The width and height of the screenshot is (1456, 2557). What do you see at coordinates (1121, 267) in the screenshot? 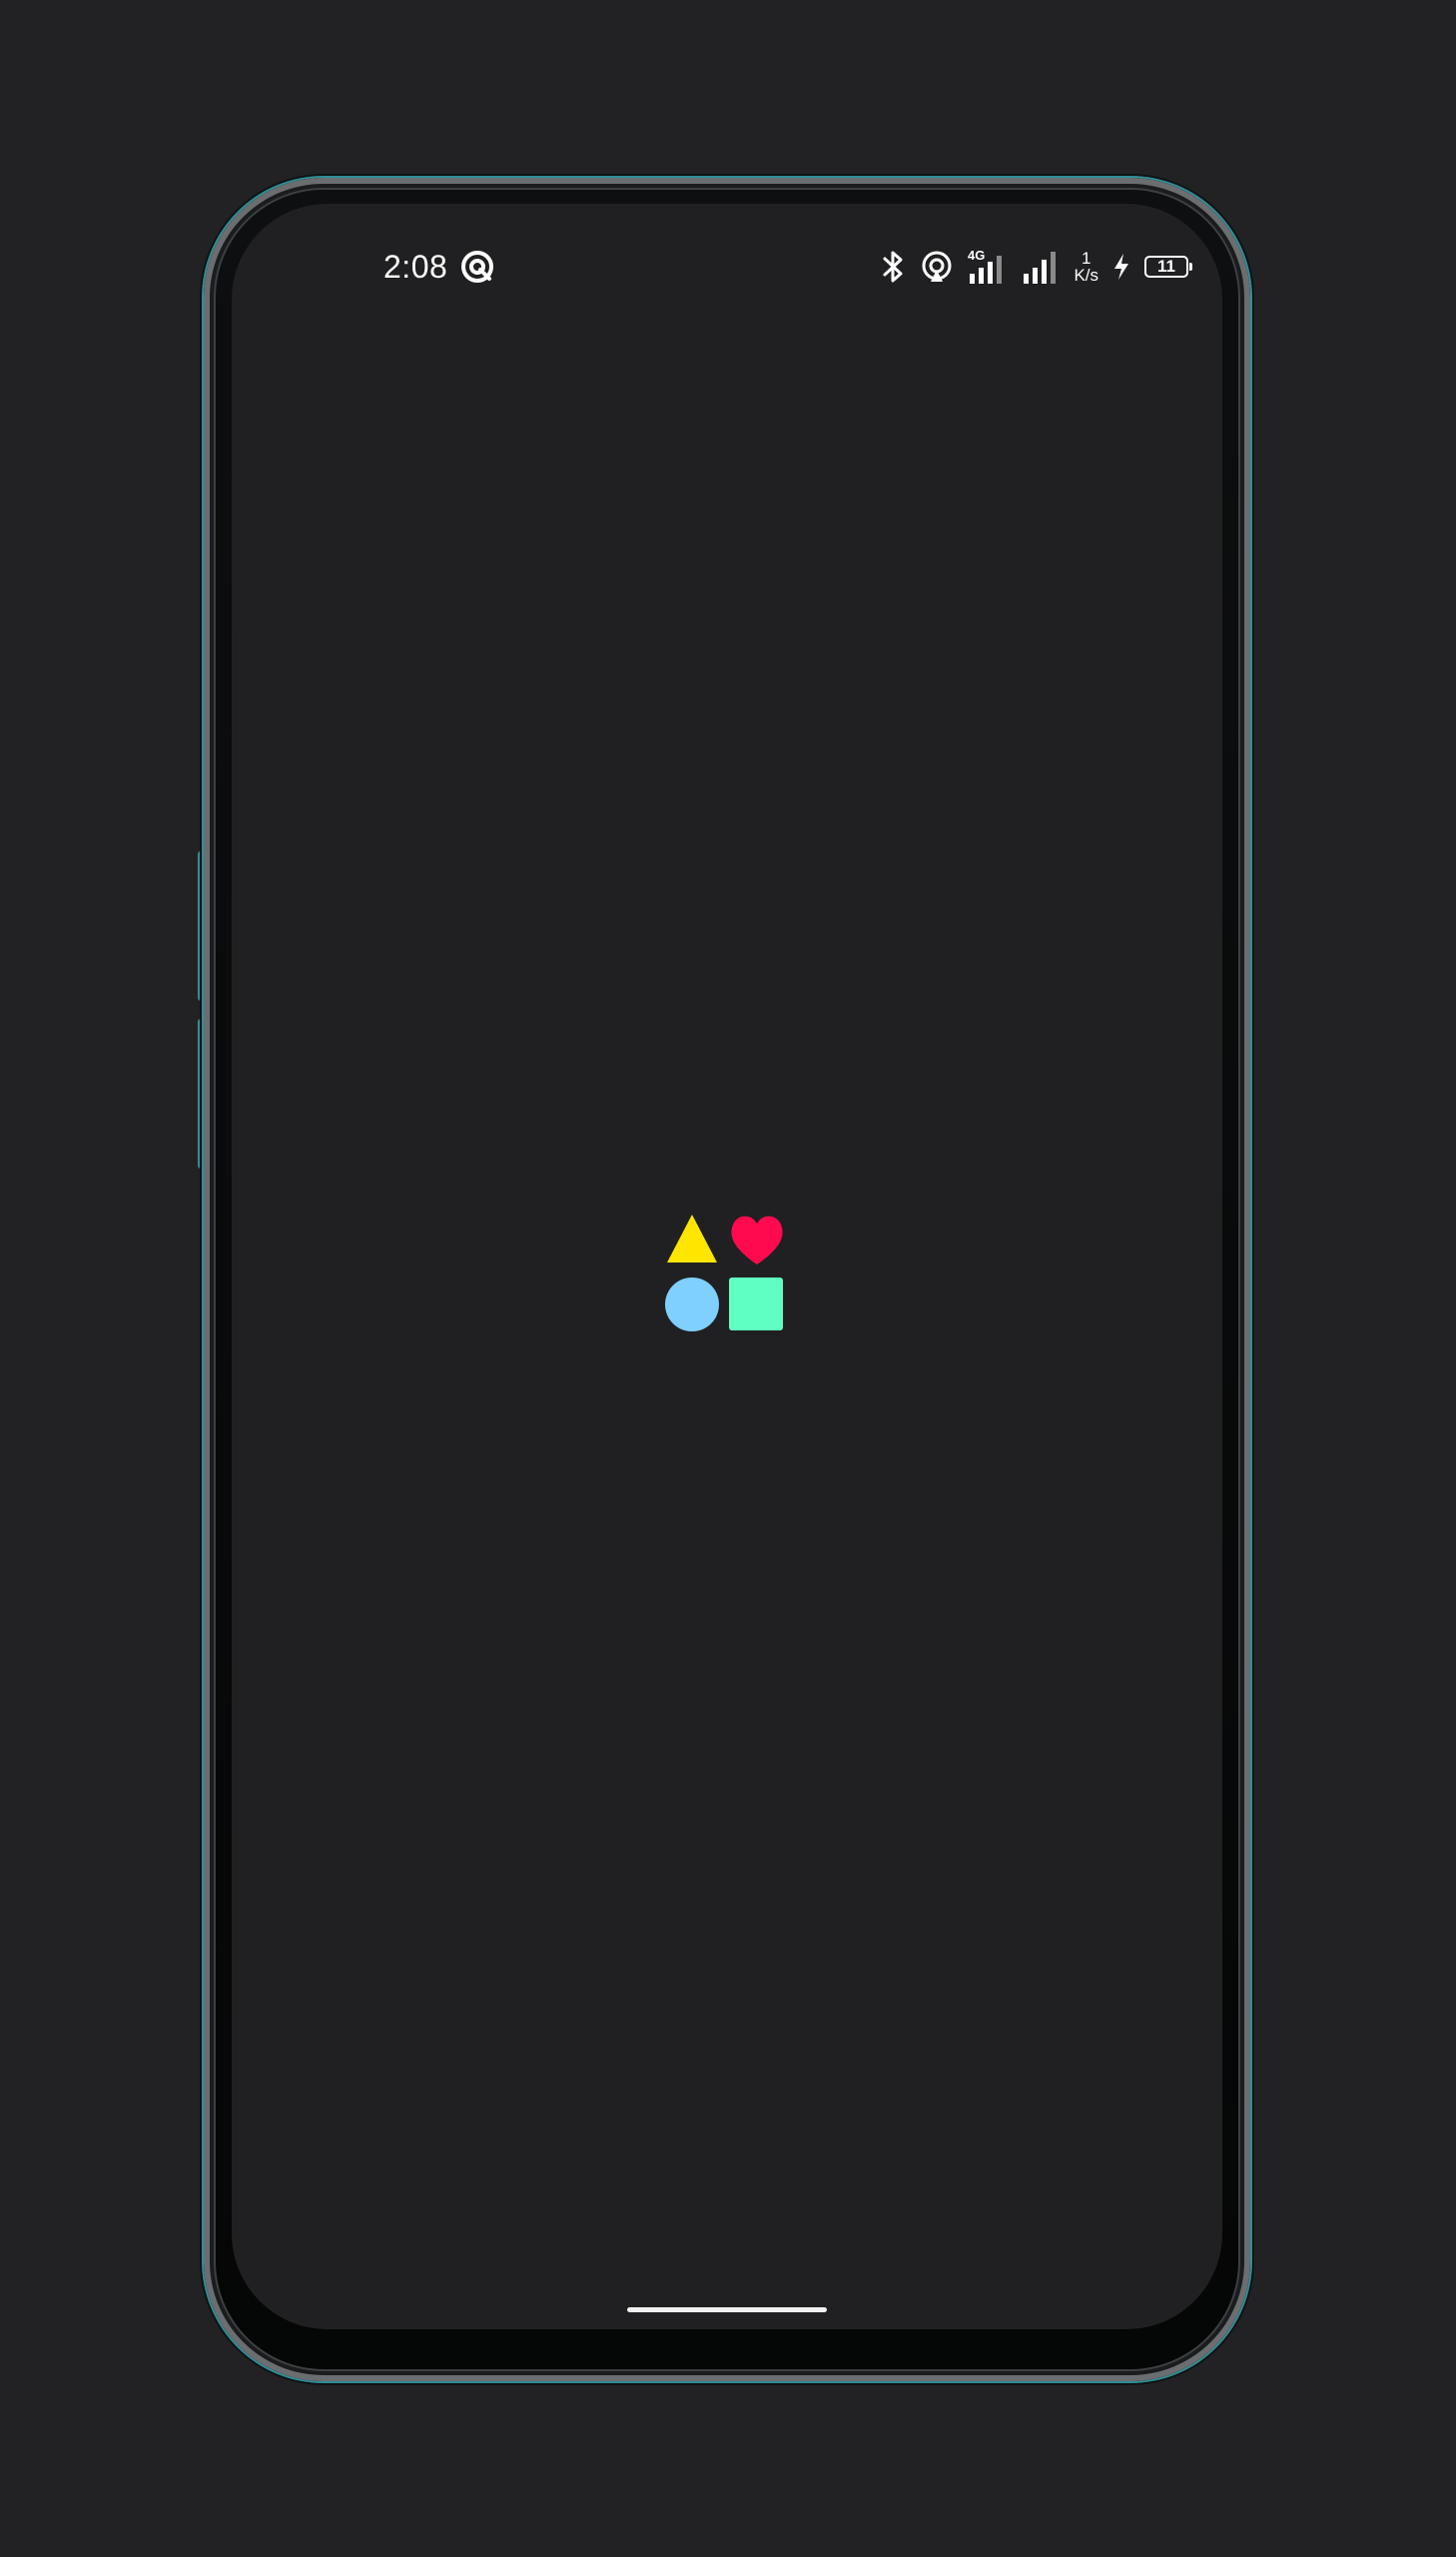
I see `charging-icon` at bounding box center [1121, 267].